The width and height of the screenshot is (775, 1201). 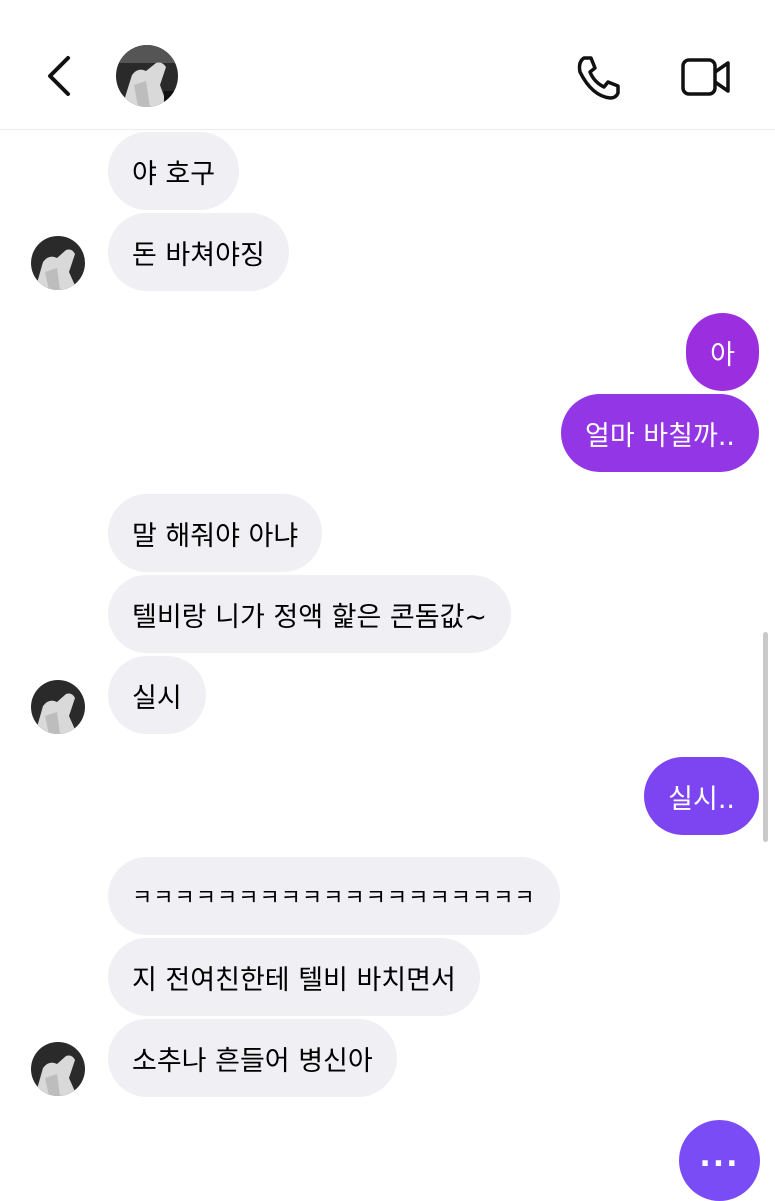 I want to click on chevron-left-icon, so click(x=59, y=76).